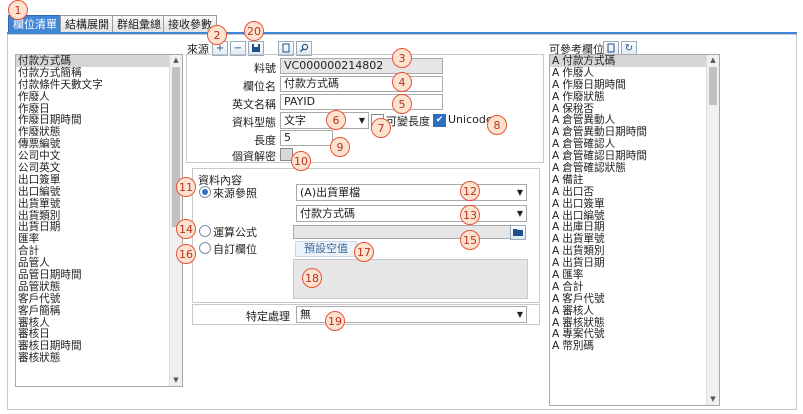 The width and height of the screenshot is (803, 414). What do you see at coordinates (634, 216) in the screenshot?
I see `reference-list-item: A 出口編號` at bounding box center [634, 216].